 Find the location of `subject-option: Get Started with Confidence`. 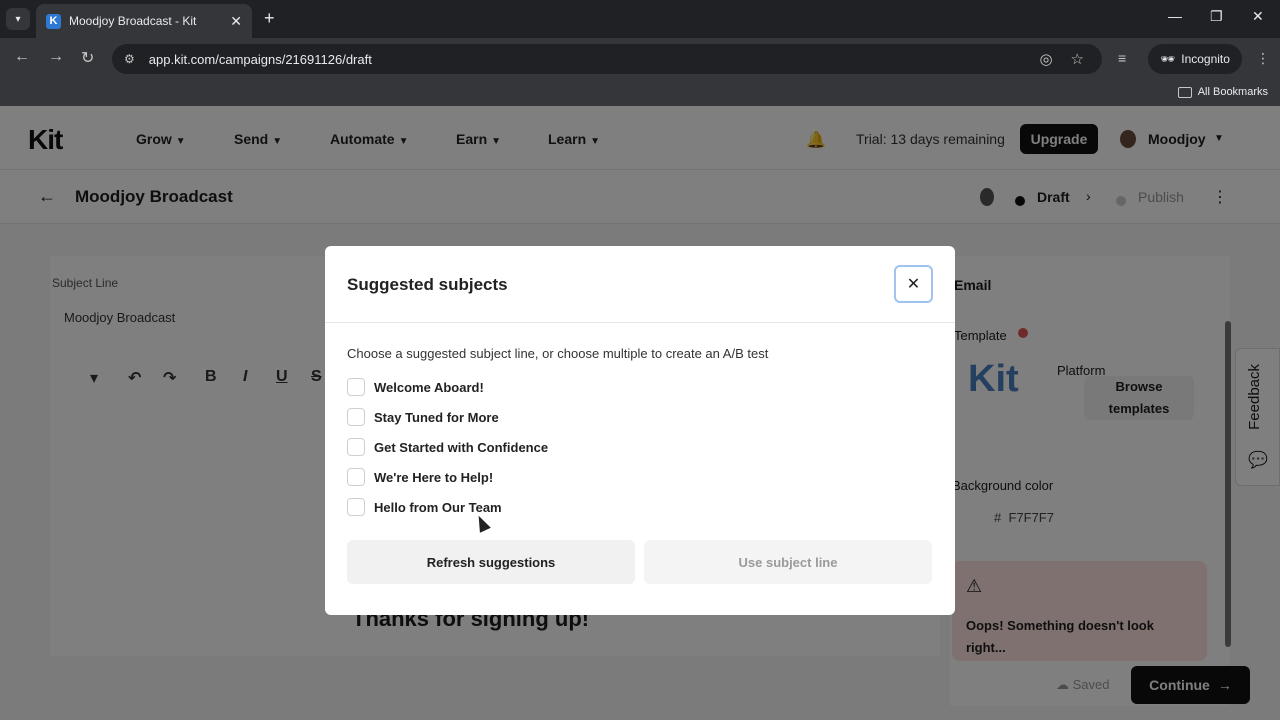

subject-option: Get Started with Confidence is located at coordinates (447, 447).